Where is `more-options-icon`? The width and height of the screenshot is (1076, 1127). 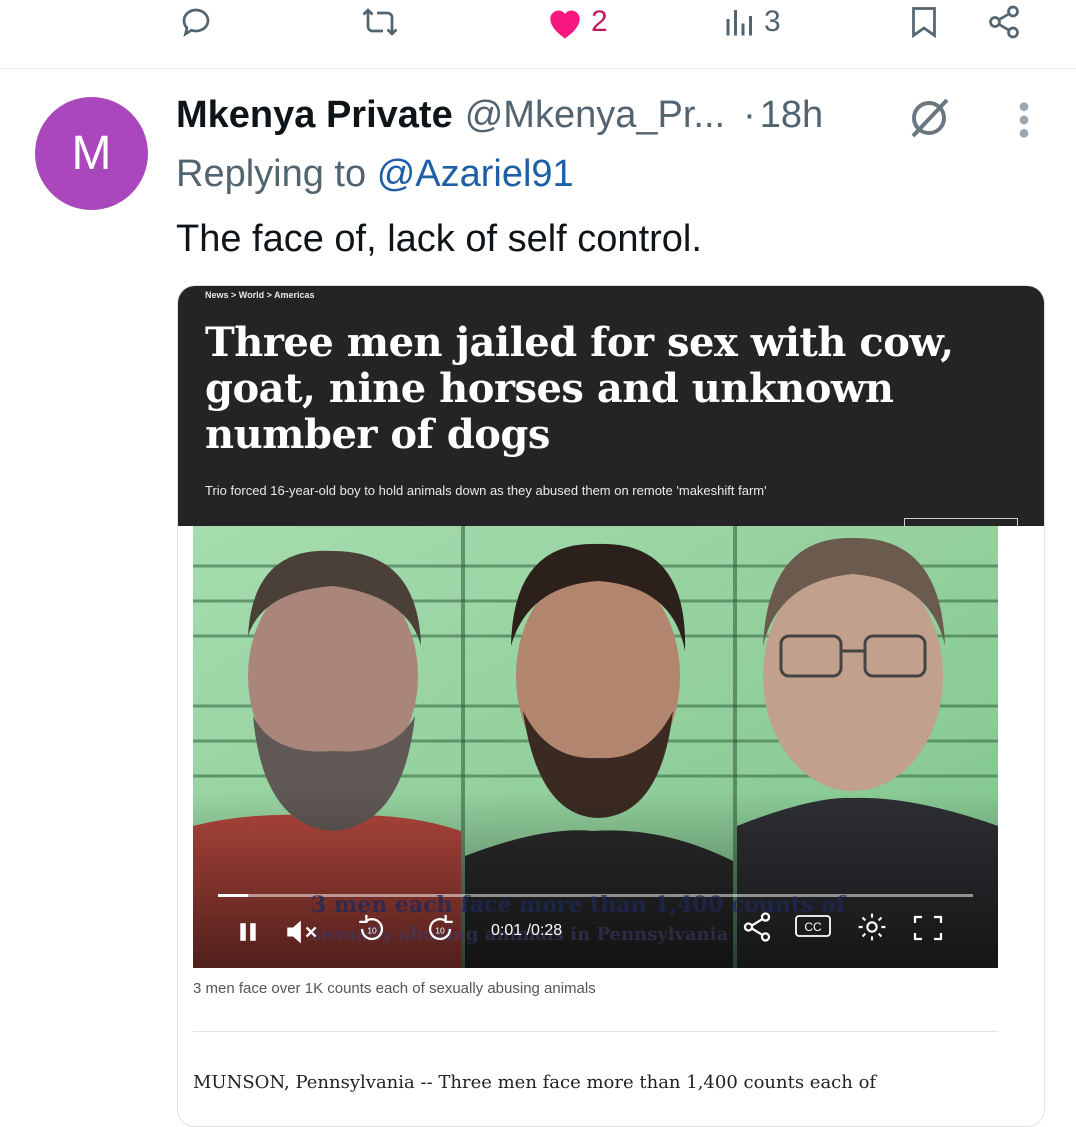 more-options-icon is located at coordinates (1024, 122).